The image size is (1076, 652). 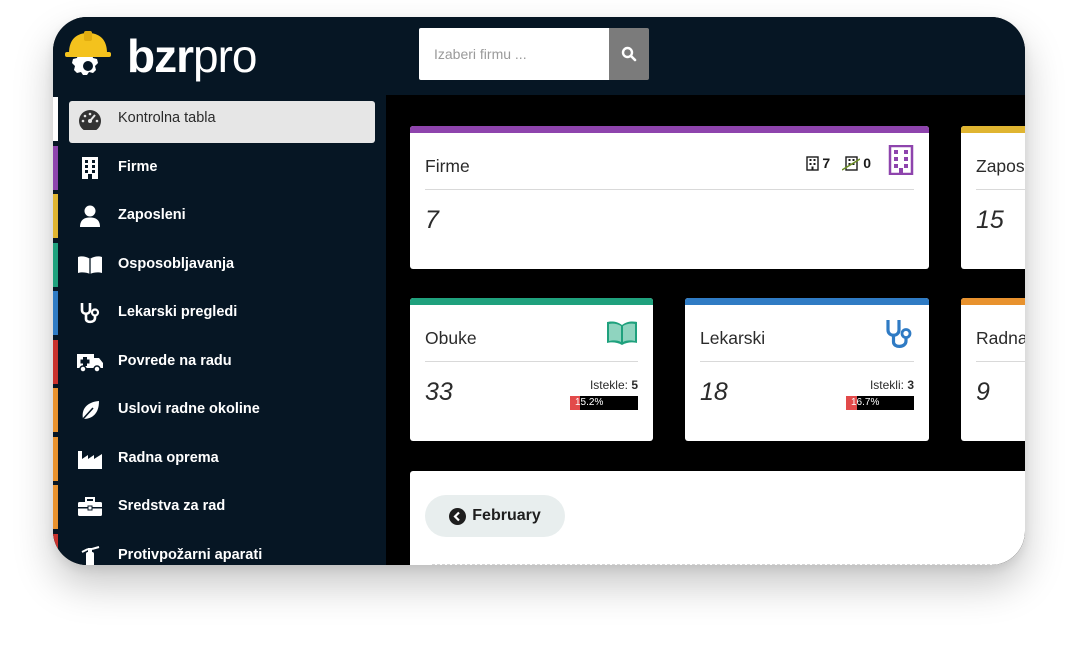 What do you see at coordinates (192, 56) in the screenshot?
I see `brand-wordmark: bzrpro` at bounding box center [192, 56].